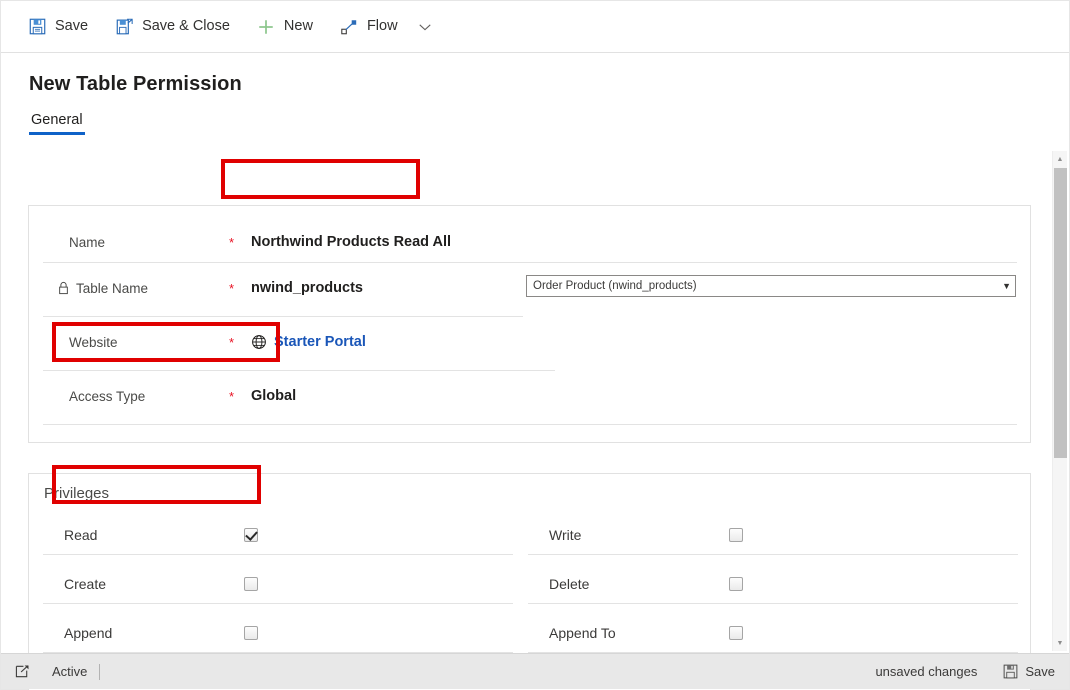 This screenshot has height=690, width=1070. I want to click on privilege-label-delete: Delete, so click(569, 584).